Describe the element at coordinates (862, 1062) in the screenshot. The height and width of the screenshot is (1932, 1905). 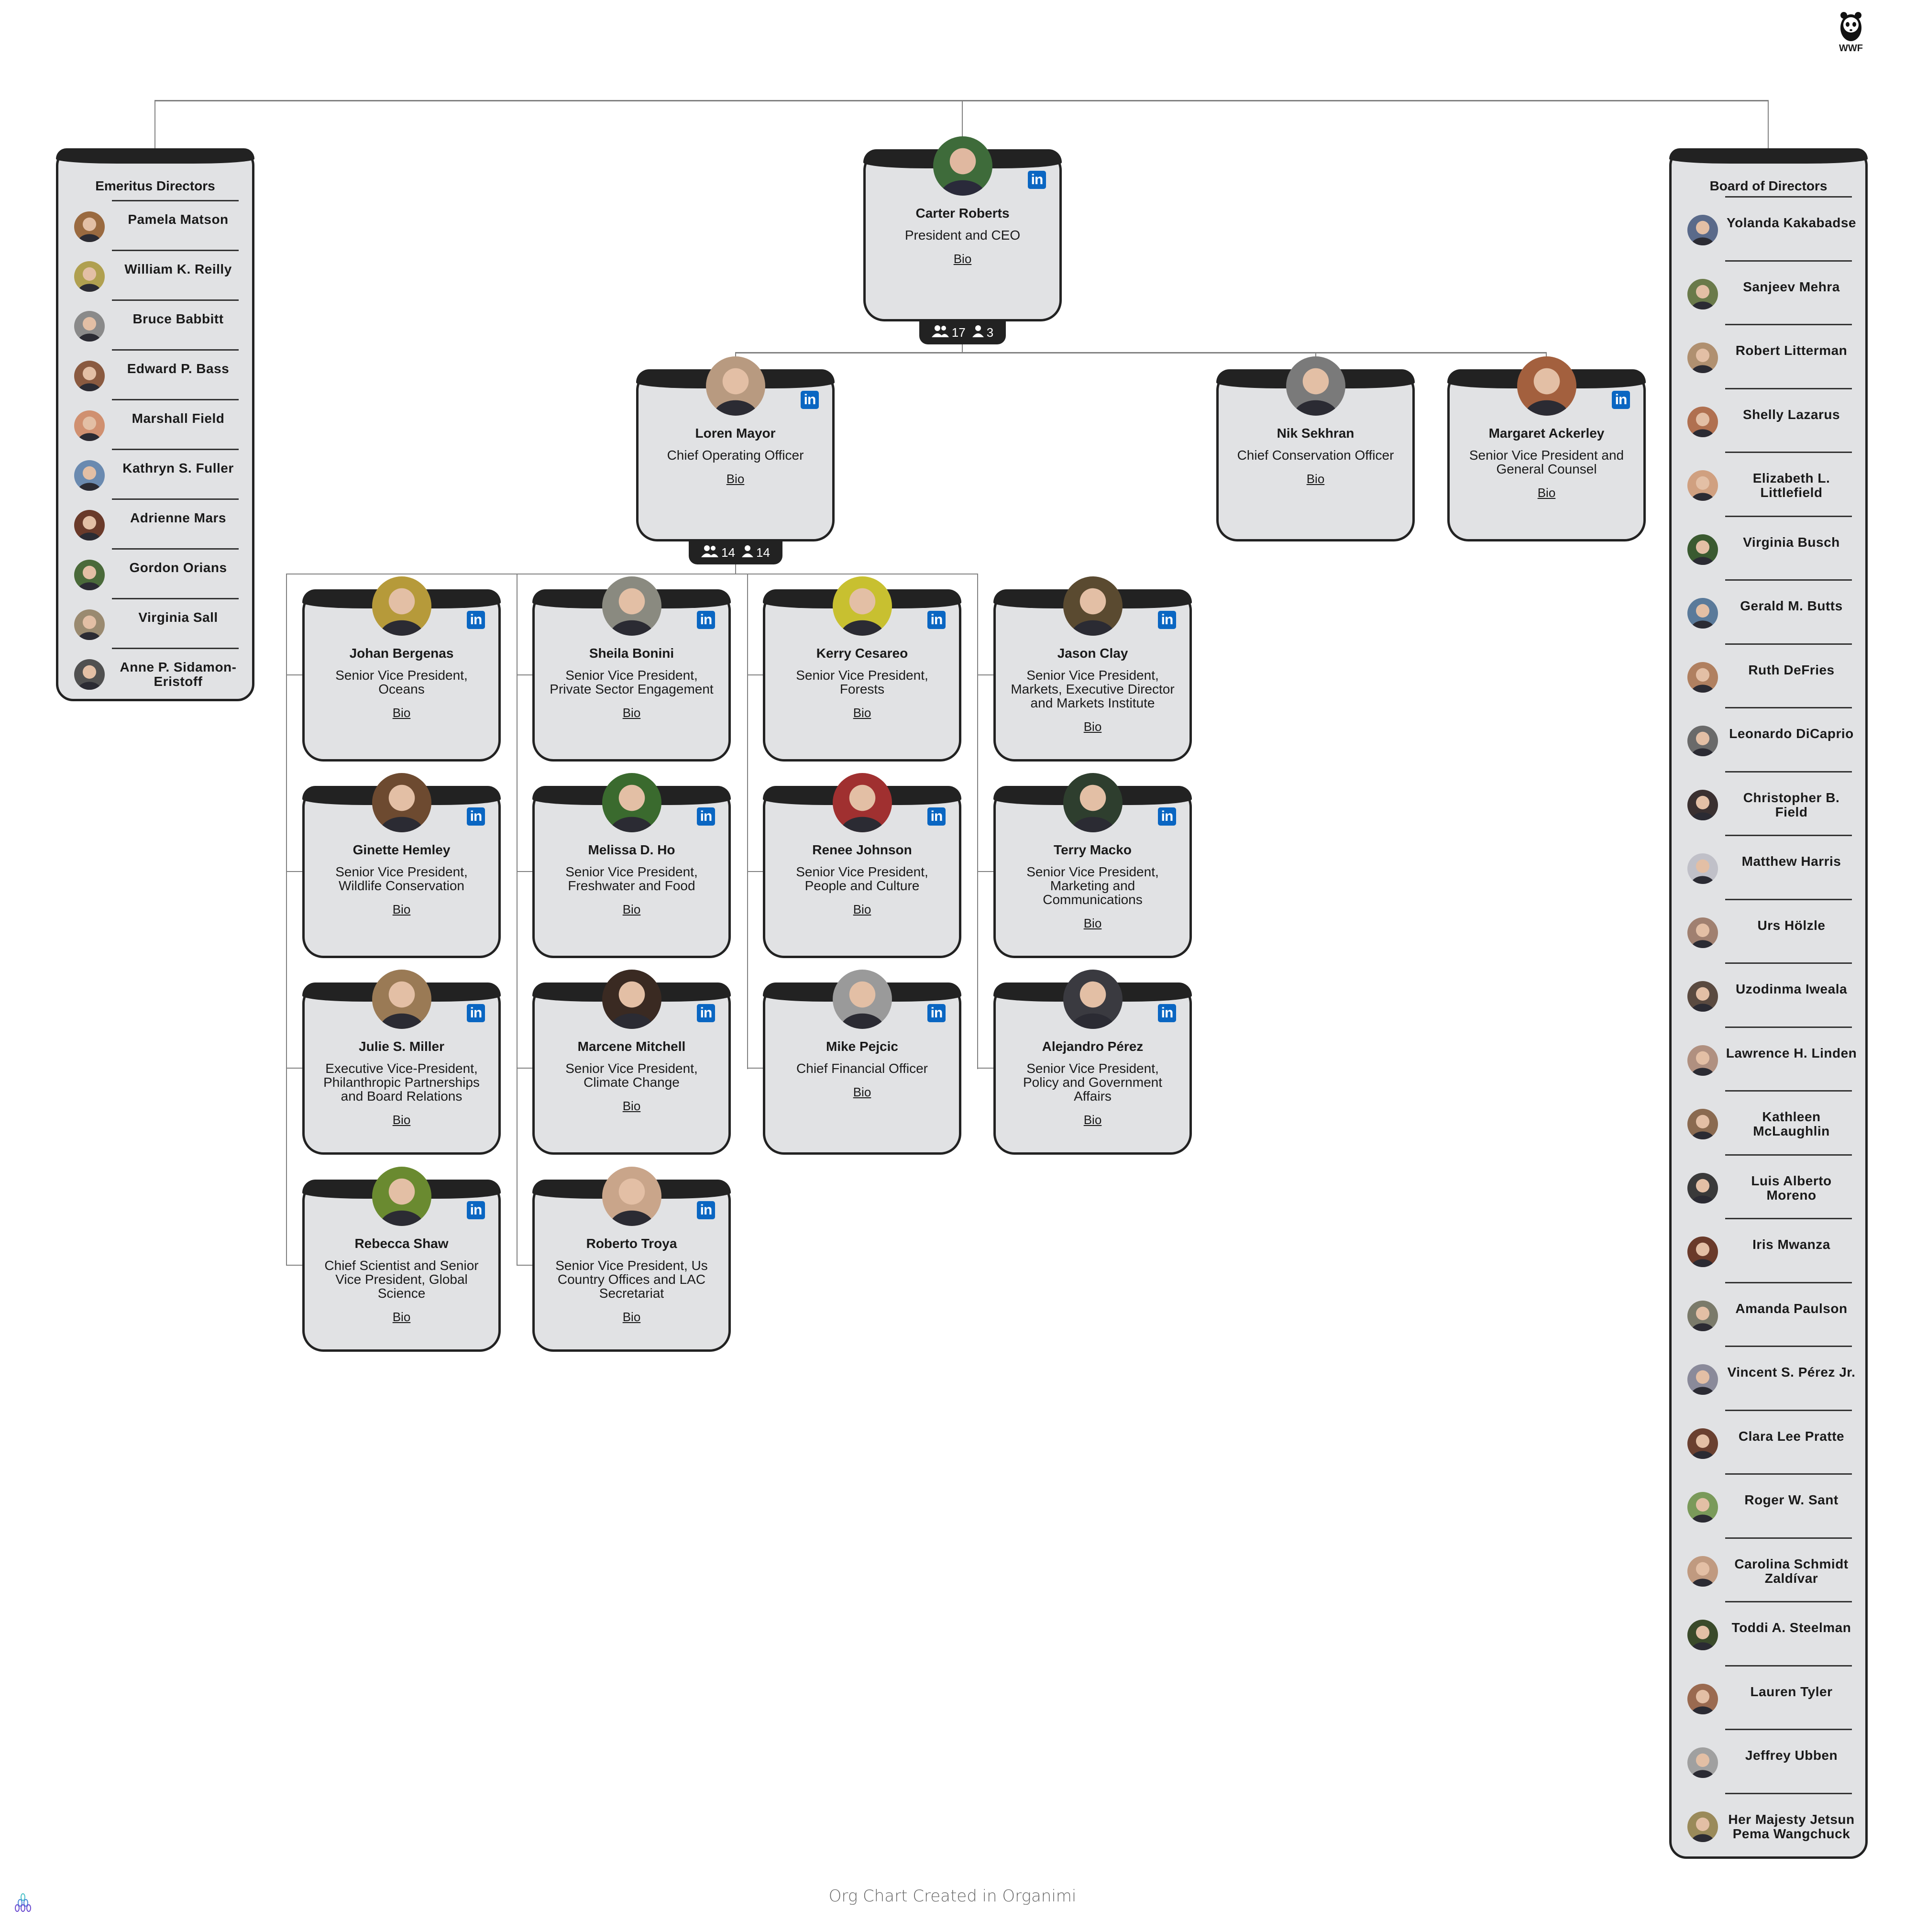
I see `person-card-report: in Mike Pejcic Chief Financial Officer Bio` at that location.